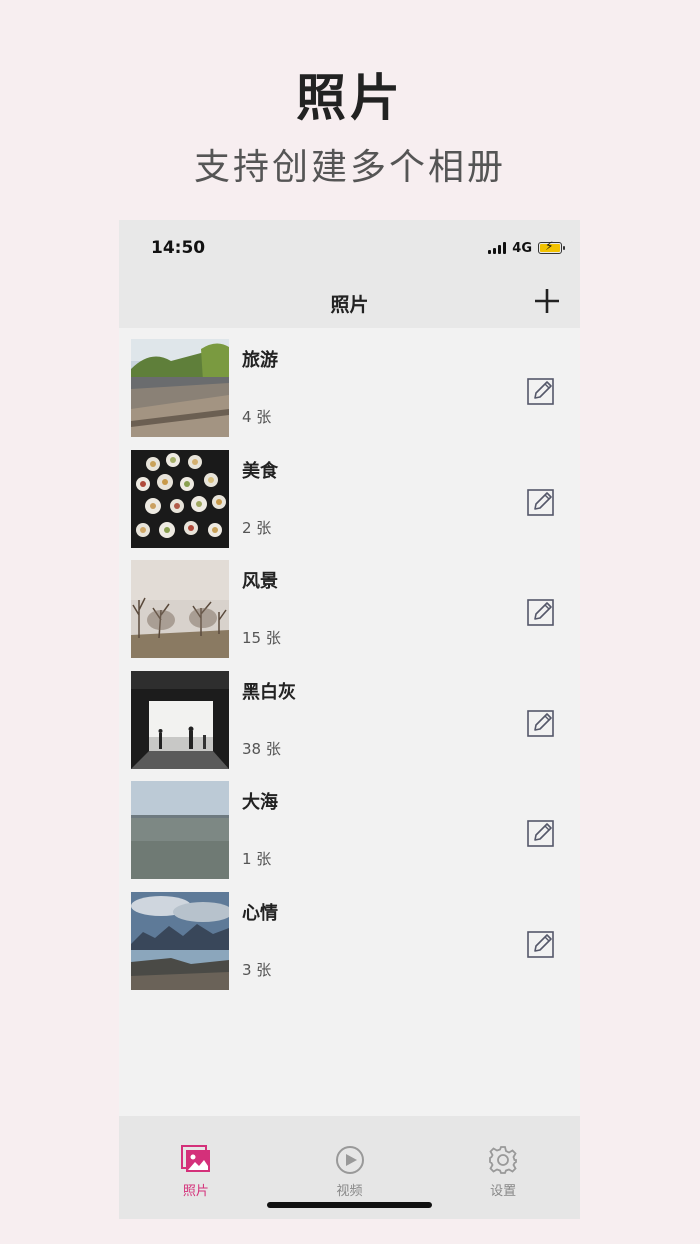 The image size is (700, 1244). Describe the element at coordinates (195, 1191) in the screenshot. I see `tab-label: 照片` at that location.